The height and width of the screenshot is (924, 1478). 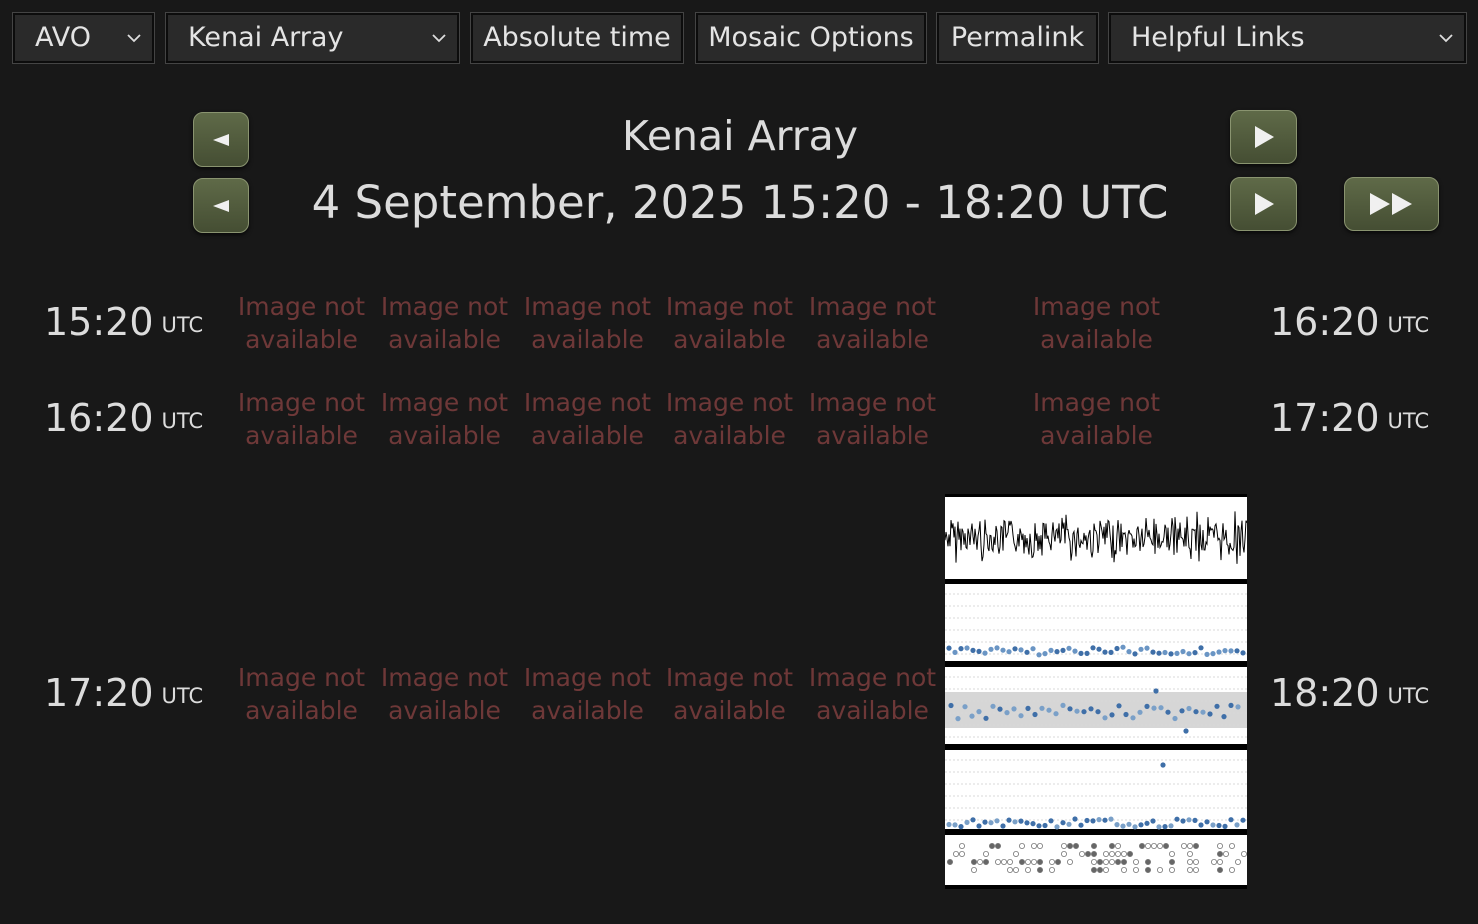 What do you see at coordinates (1350, 322) in the screenshot?
I see `row-end-time: 16:20 UTC` at bounding box center [1350, 322].